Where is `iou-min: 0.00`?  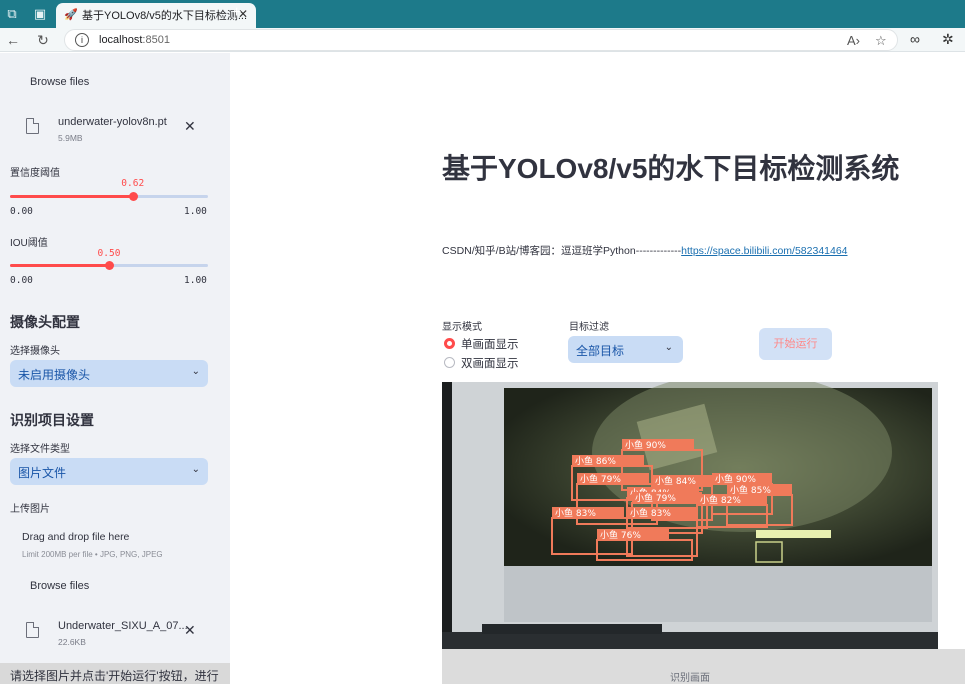
iou-min: 0.00 is located at coordinates (21, 280).